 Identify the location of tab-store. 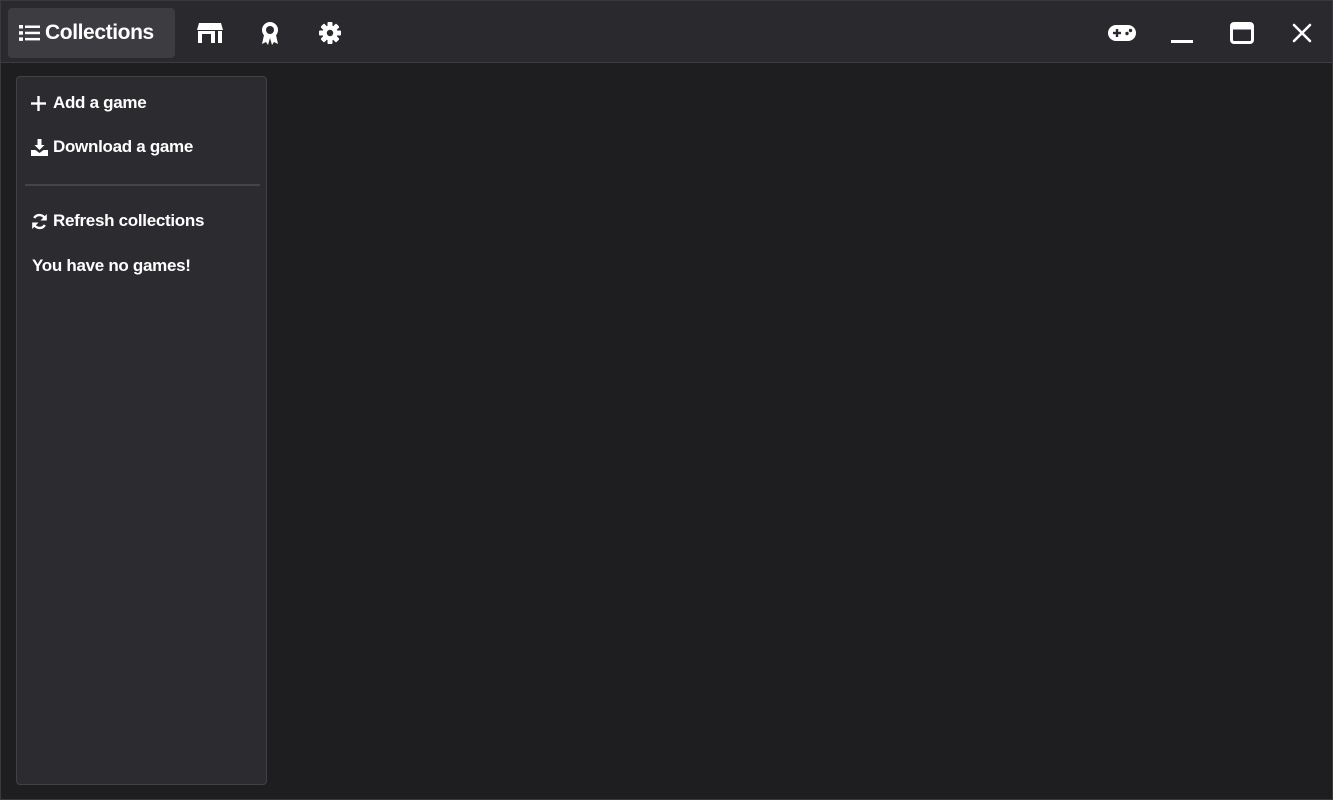
(210, 33).